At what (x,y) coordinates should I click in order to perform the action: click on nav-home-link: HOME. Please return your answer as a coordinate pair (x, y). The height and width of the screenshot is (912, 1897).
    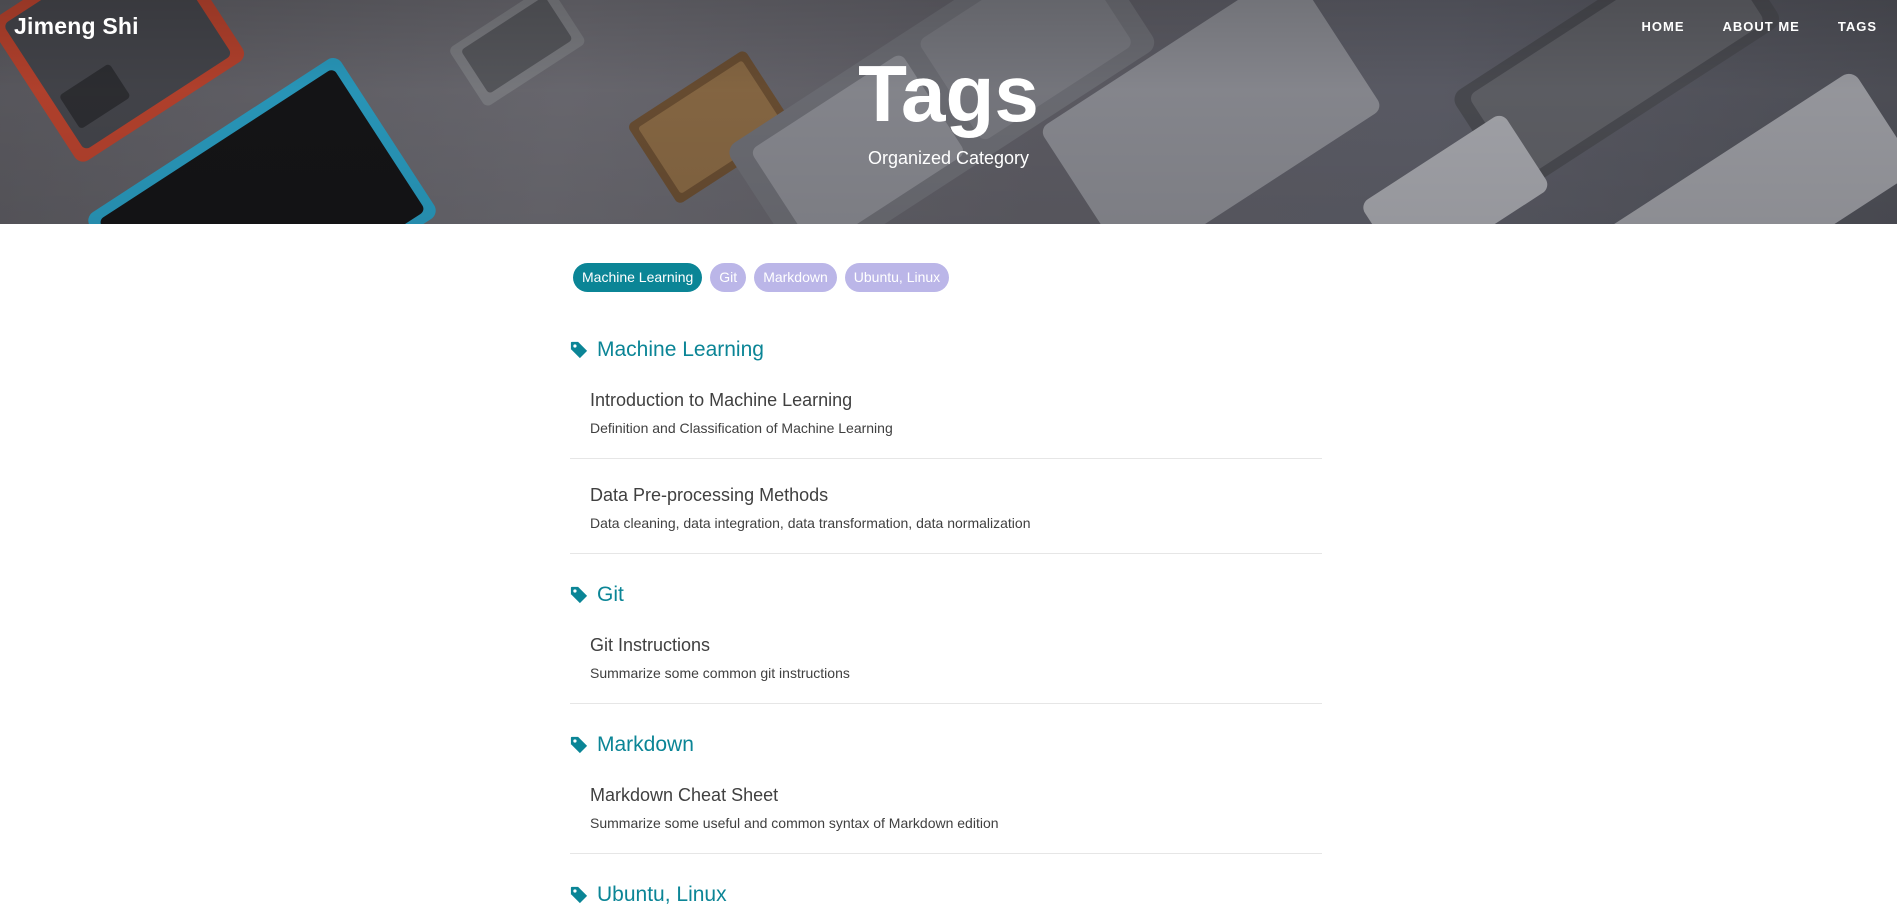
    Looking at the image, I should click on (1663, 26).